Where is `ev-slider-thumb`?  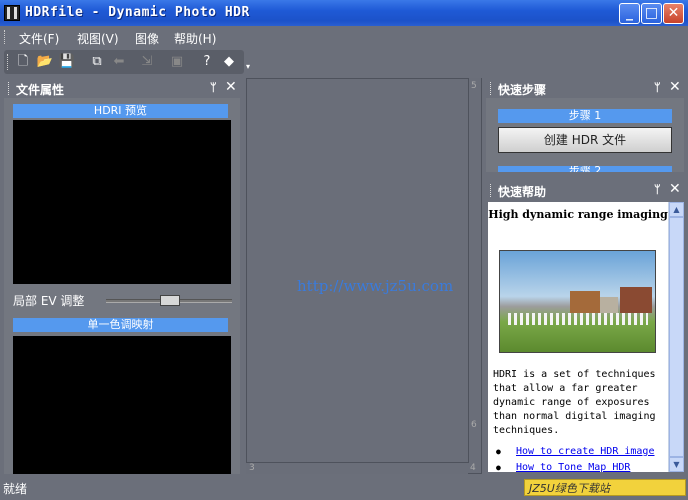
ev-slider-thumb is located at coordinates (170, 300).